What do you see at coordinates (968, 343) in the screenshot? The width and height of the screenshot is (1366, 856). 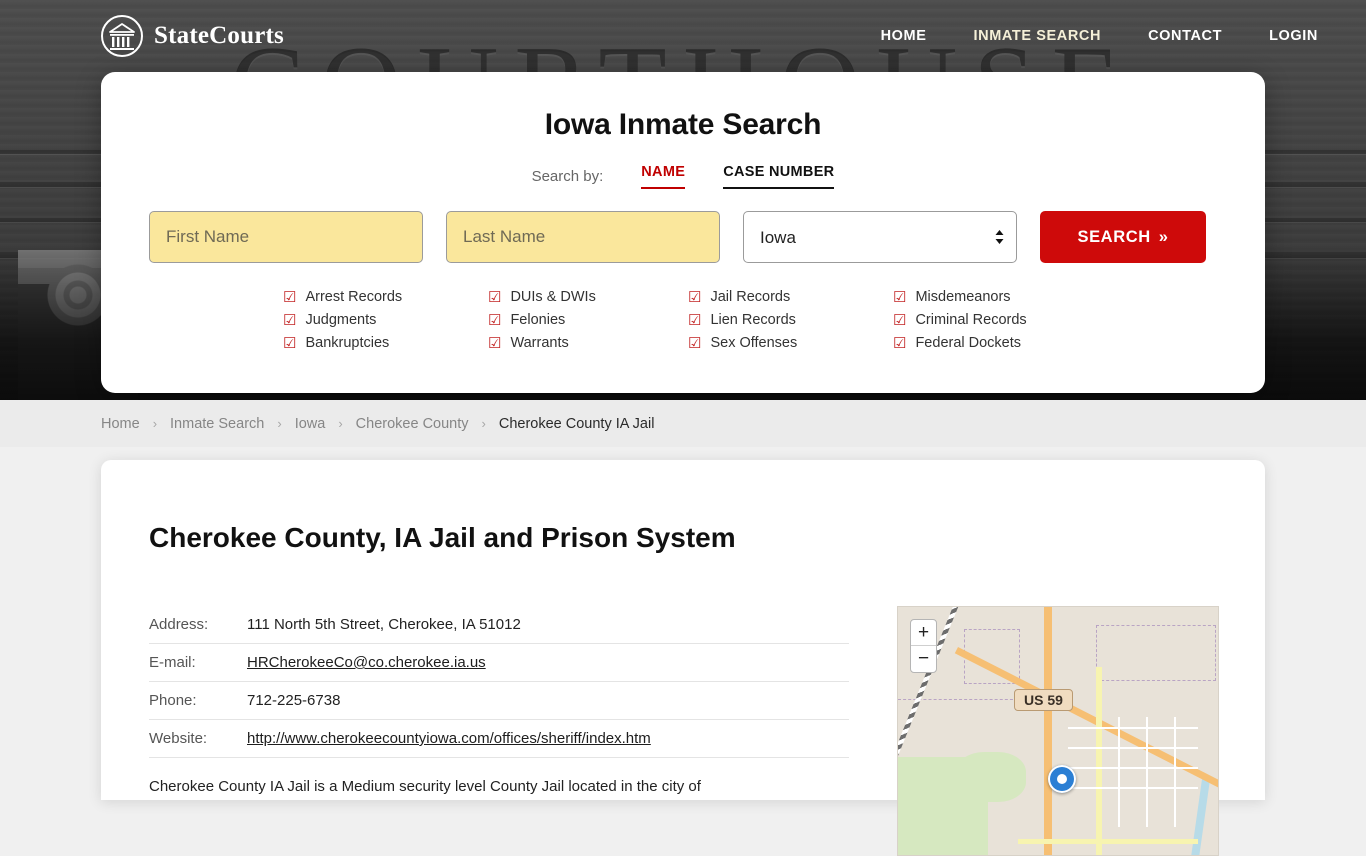 I see `record-type-label: Federal Dockets` at bounding box center [968, 343].